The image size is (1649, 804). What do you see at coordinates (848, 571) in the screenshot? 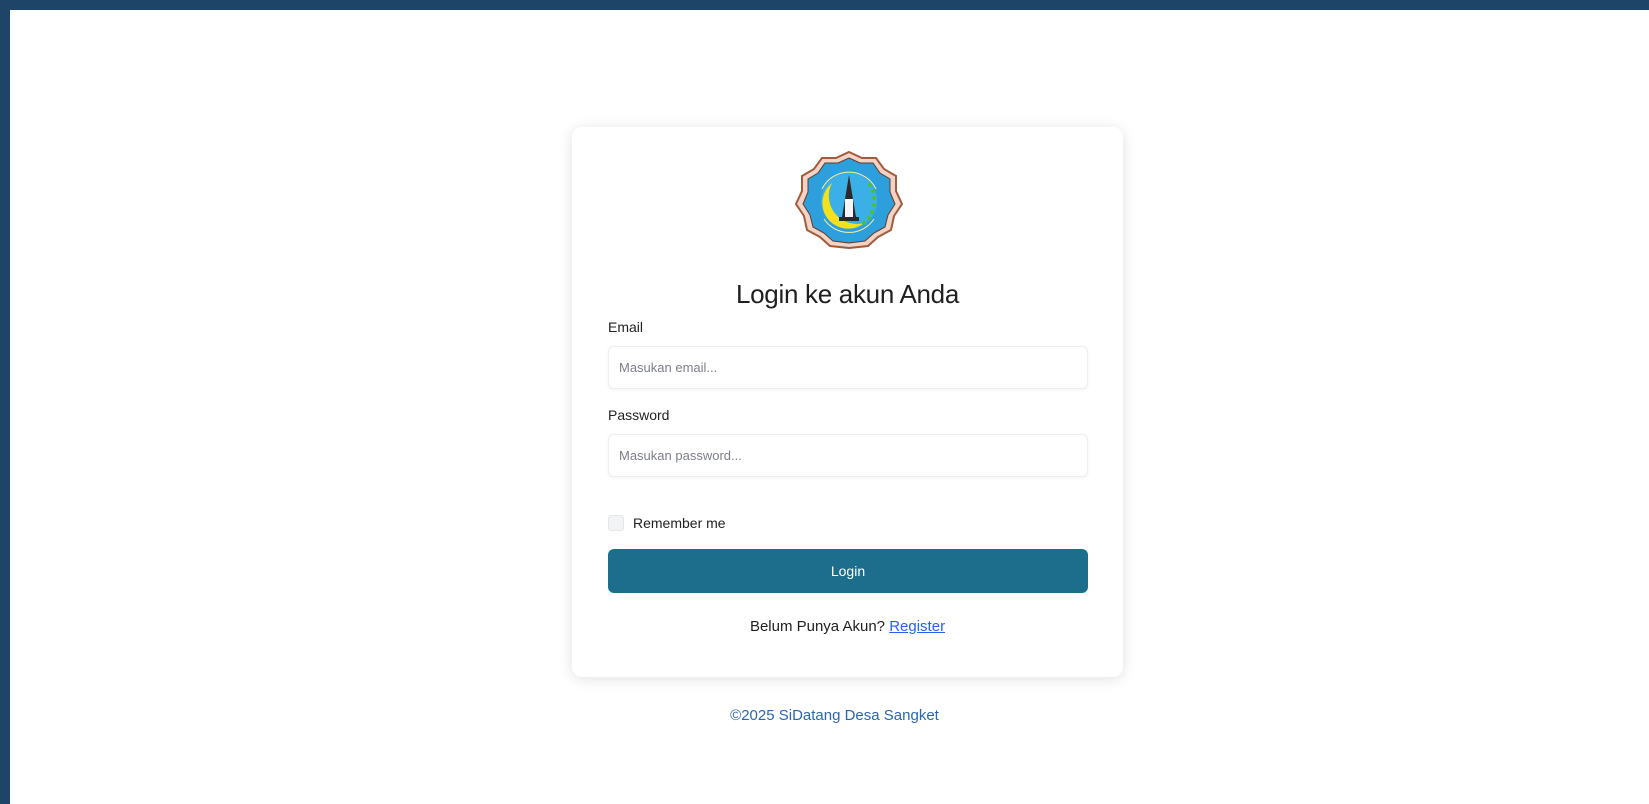
I see `login-button: Login` at bounding box center [848, 571].